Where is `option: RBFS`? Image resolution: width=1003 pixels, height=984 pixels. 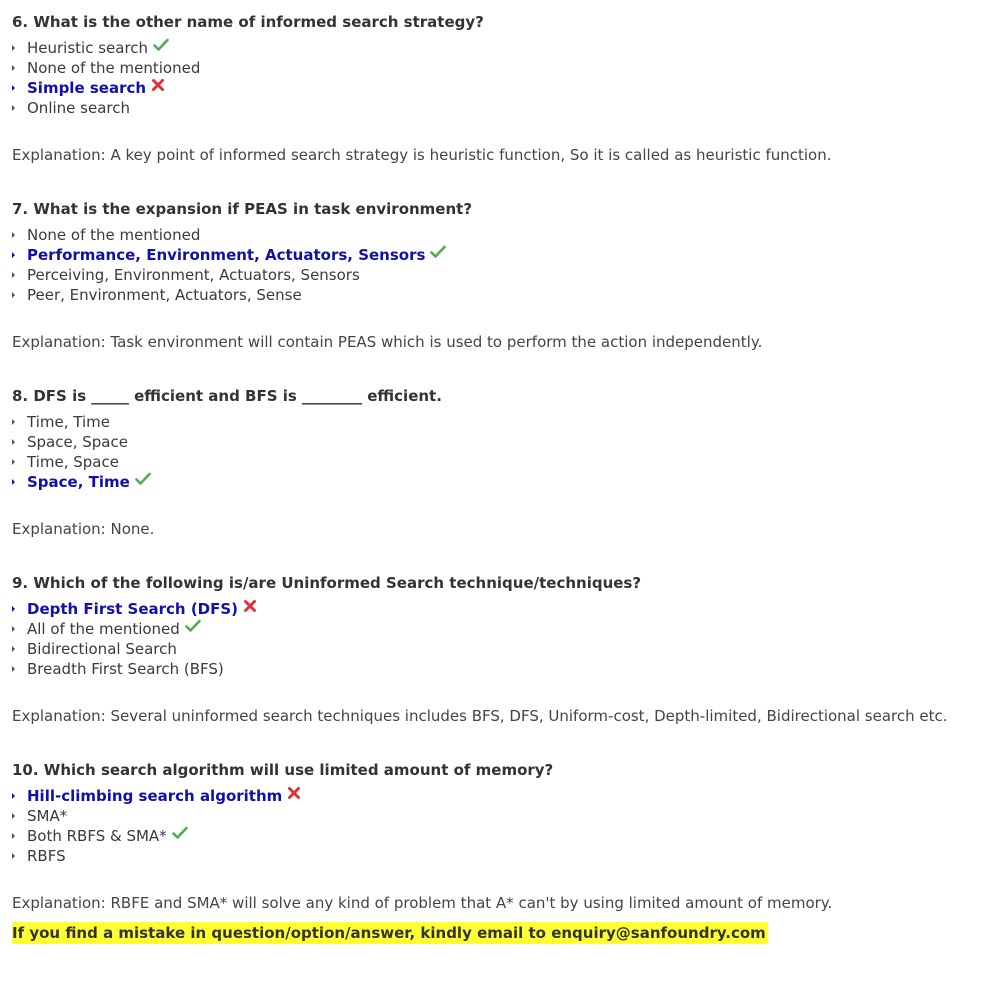
option: RBFS is located at coordinates (502, 856).